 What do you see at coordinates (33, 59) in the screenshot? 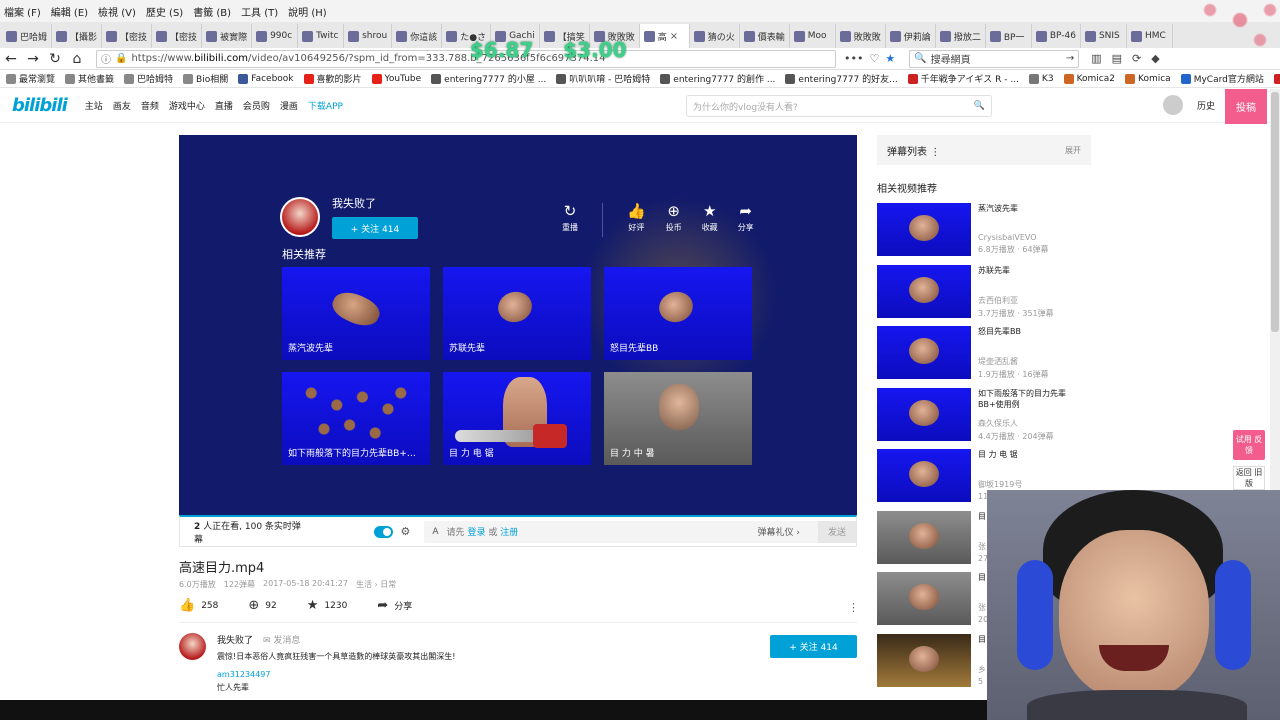
I see `forward-icon: →` at bounding box center [33, 59].